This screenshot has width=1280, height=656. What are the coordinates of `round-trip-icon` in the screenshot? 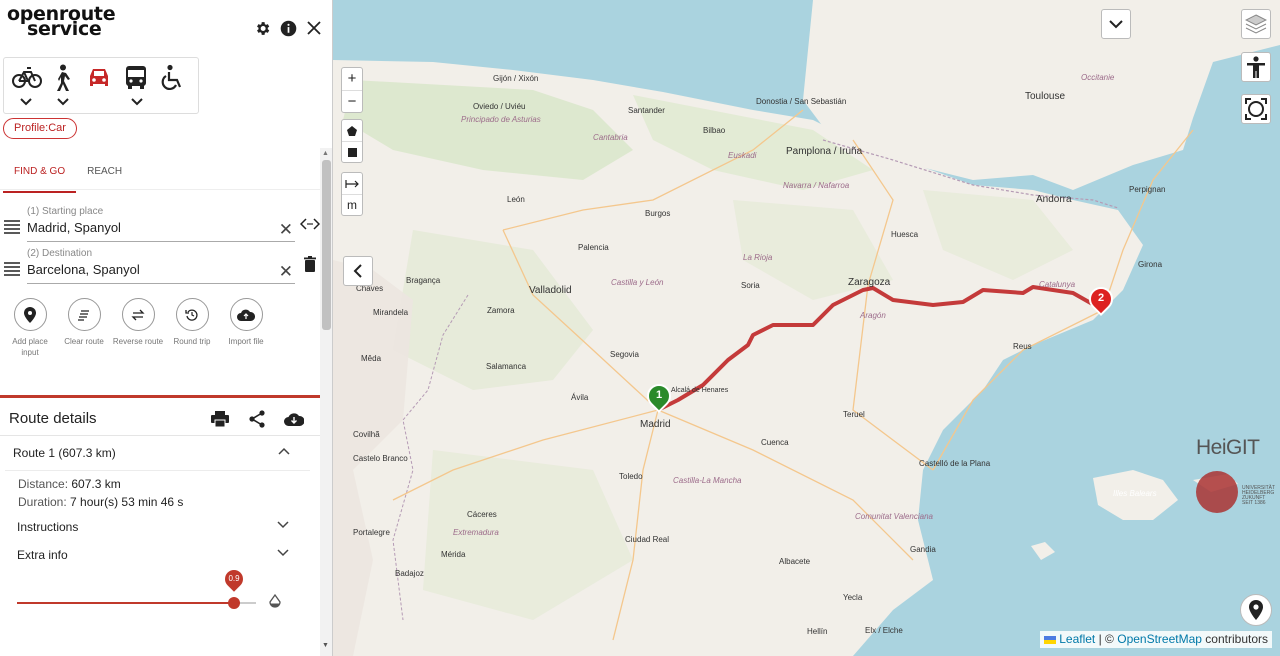 It's located at (191, 315).